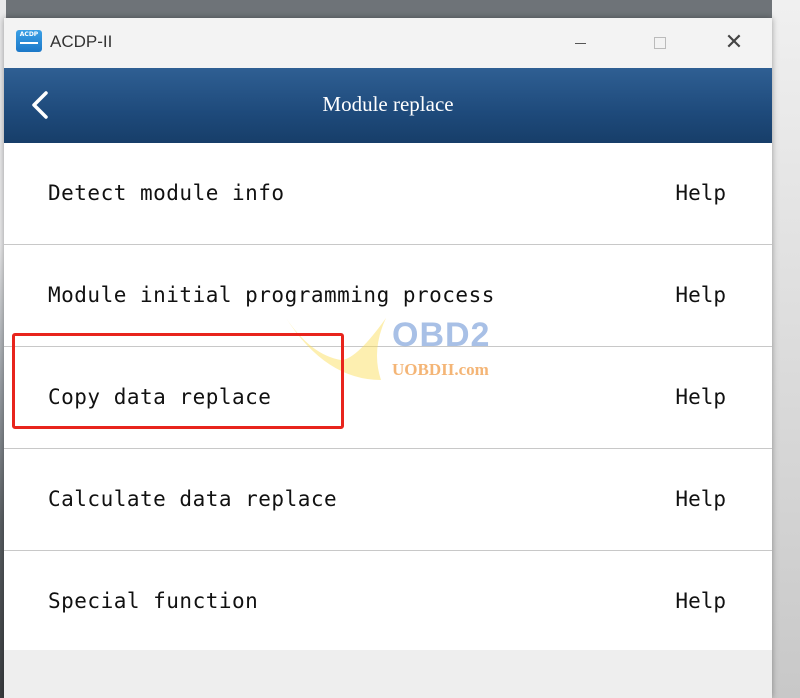 Image resolution: width=800 pixels, height=698 pixels. Describe the element at coordinates (388, 602) in the screenshot. I see `menu-item-special-function: Special function Help` at that location.